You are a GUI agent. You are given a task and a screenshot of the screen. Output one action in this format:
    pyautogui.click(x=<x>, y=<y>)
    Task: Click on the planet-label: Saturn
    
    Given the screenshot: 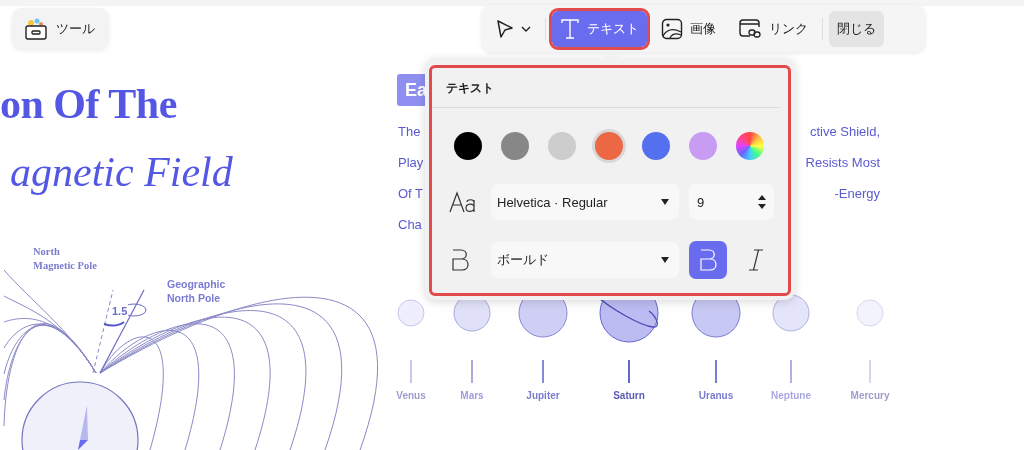 What is the action you would take?
    pyautogui.click(x=629, y=395)
    